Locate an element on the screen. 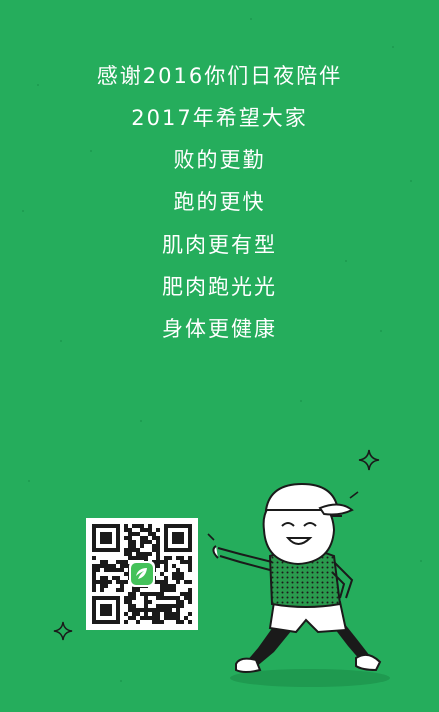 The image size is (439, 712). wish-line-1: 败的更勤 is located at coordinates (219, 160).